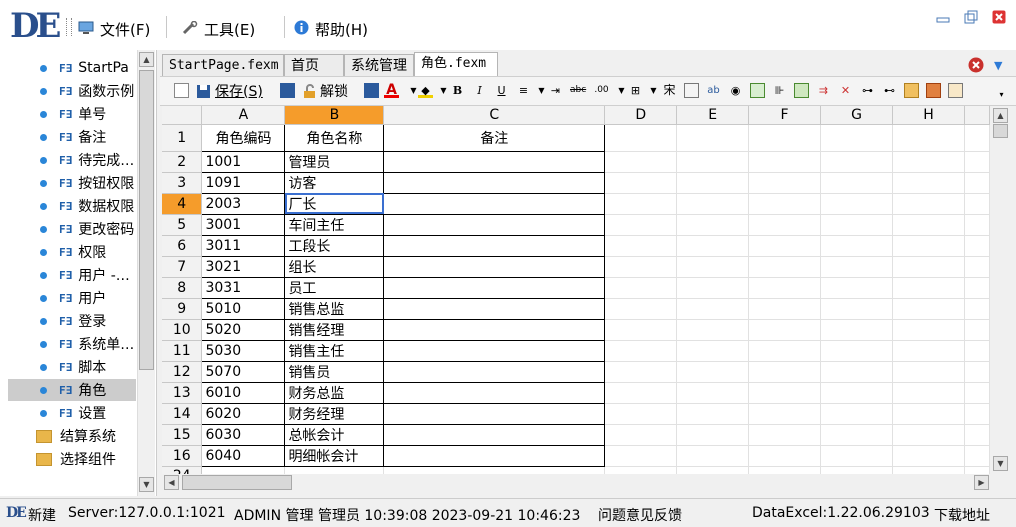  What do you see at coordinates (69, 27) in the screenshot?
I see `toolbar-grip` at bounding box center [69, 27].